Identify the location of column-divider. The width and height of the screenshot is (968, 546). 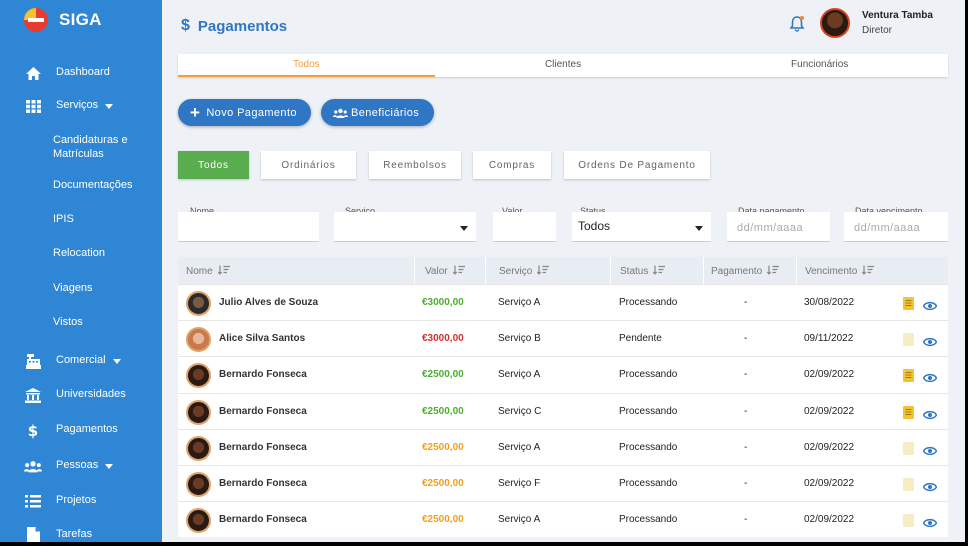
(703, 270).